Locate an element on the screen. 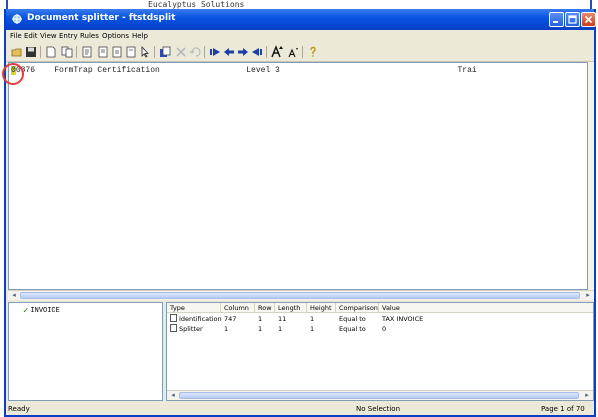  status-bar: Ready No Selection Page 1 of 70 is located at coordinates (300, 409).